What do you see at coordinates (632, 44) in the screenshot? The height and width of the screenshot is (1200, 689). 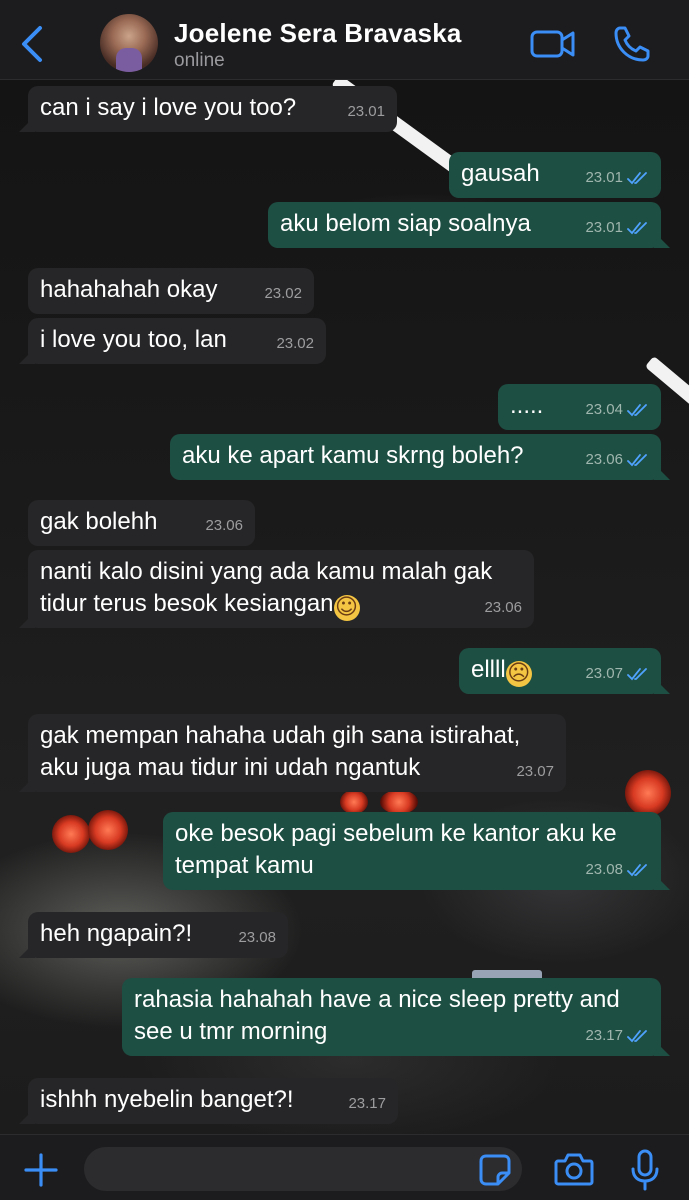 I see `phone-call-icon` at bounding box center [632, 44].